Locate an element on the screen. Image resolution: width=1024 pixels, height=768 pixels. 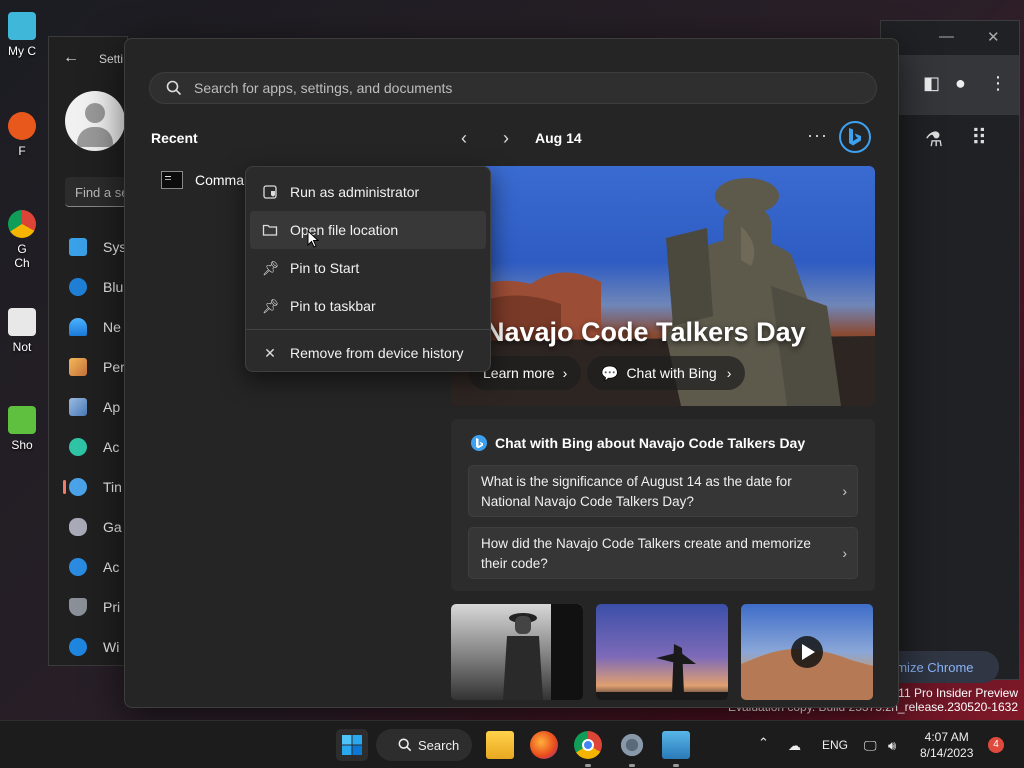
desktop-icon-shortcut: Sho is located at coordinates (22, 429).